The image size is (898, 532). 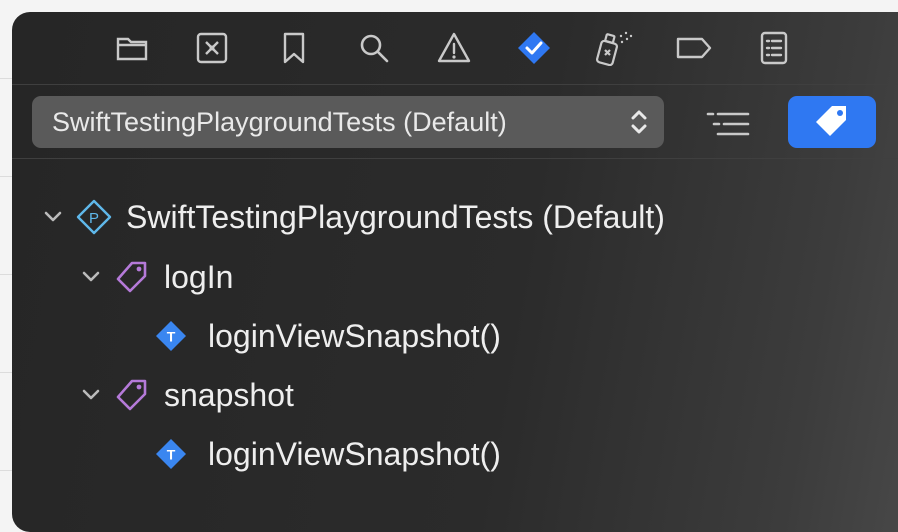 I want to click on source-control-navigator-button, so click(x=212, y=48).